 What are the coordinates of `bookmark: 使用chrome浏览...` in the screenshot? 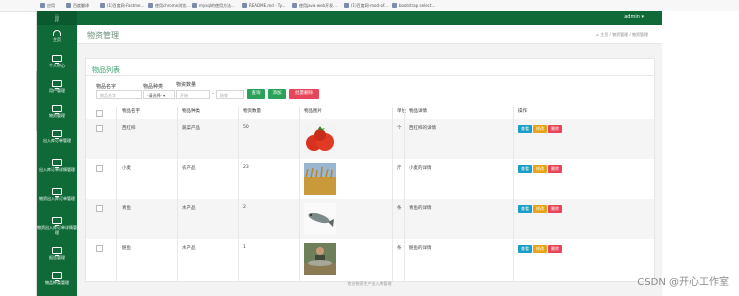 It's located at (169, 5).